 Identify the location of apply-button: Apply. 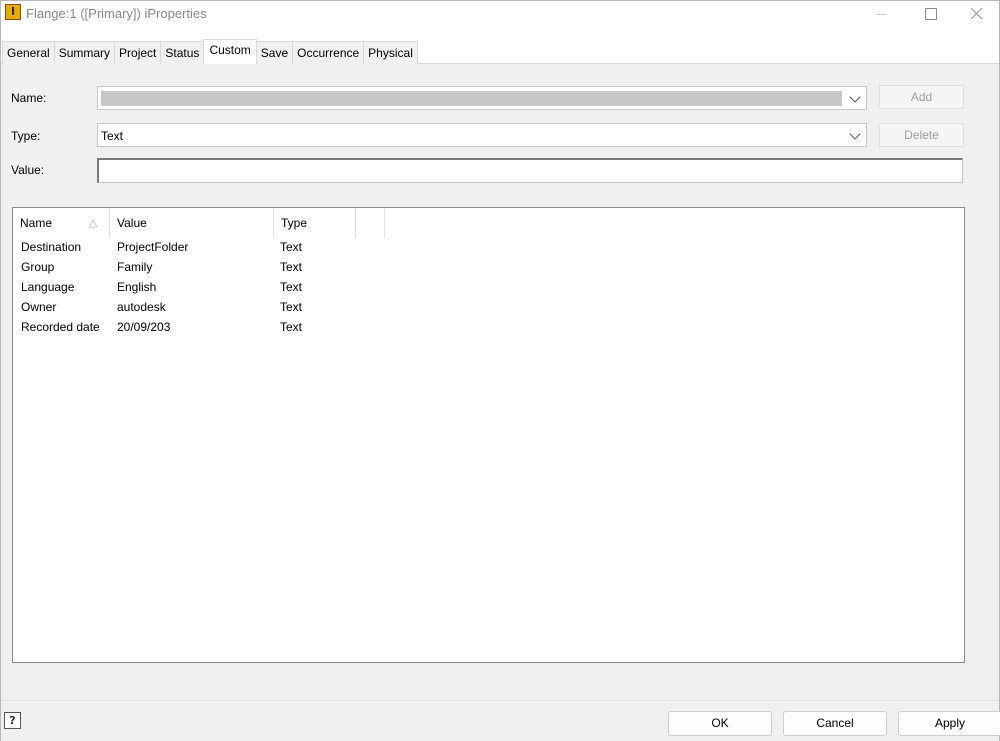
(949, 723).